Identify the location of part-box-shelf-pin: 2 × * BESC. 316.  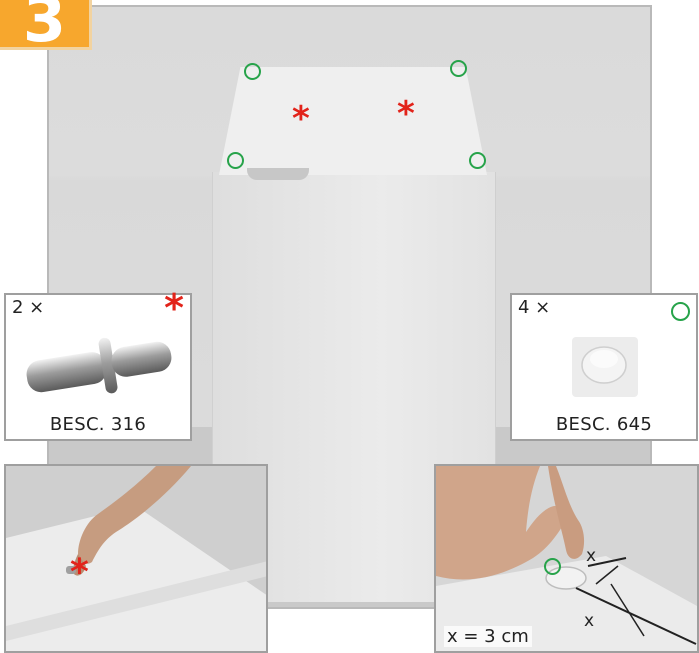
(98, 363).